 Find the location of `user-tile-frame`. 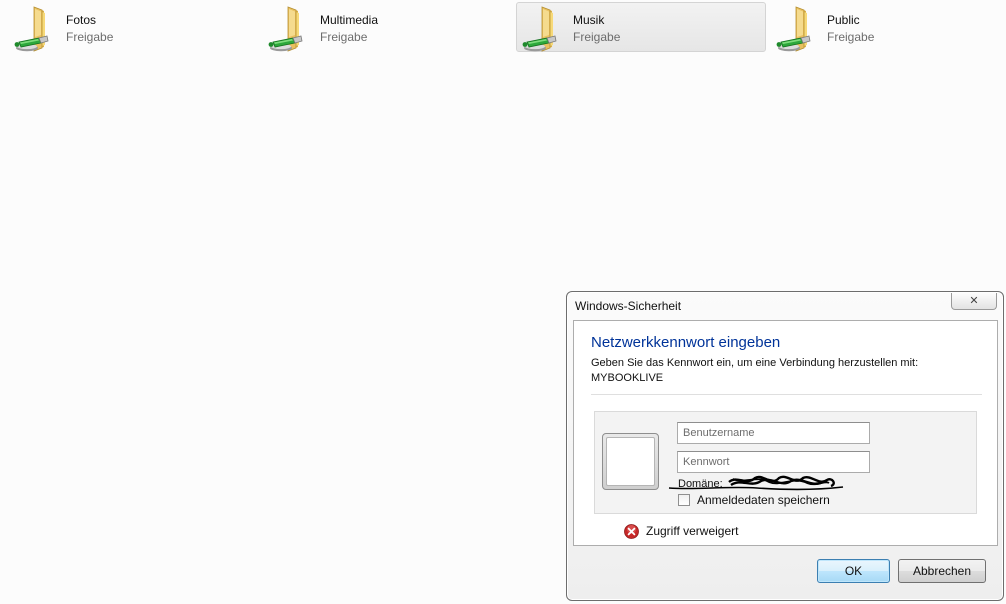

user-tile-frame is located at coordinates (630, 461).